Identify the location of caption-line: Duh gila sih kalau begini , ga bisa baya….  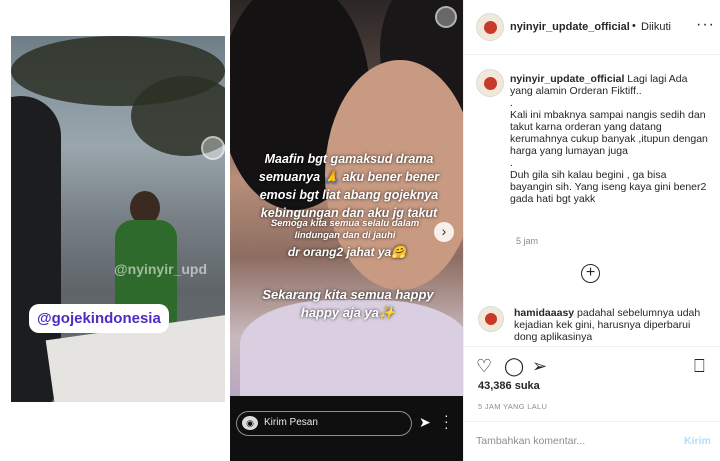
(608, 187).